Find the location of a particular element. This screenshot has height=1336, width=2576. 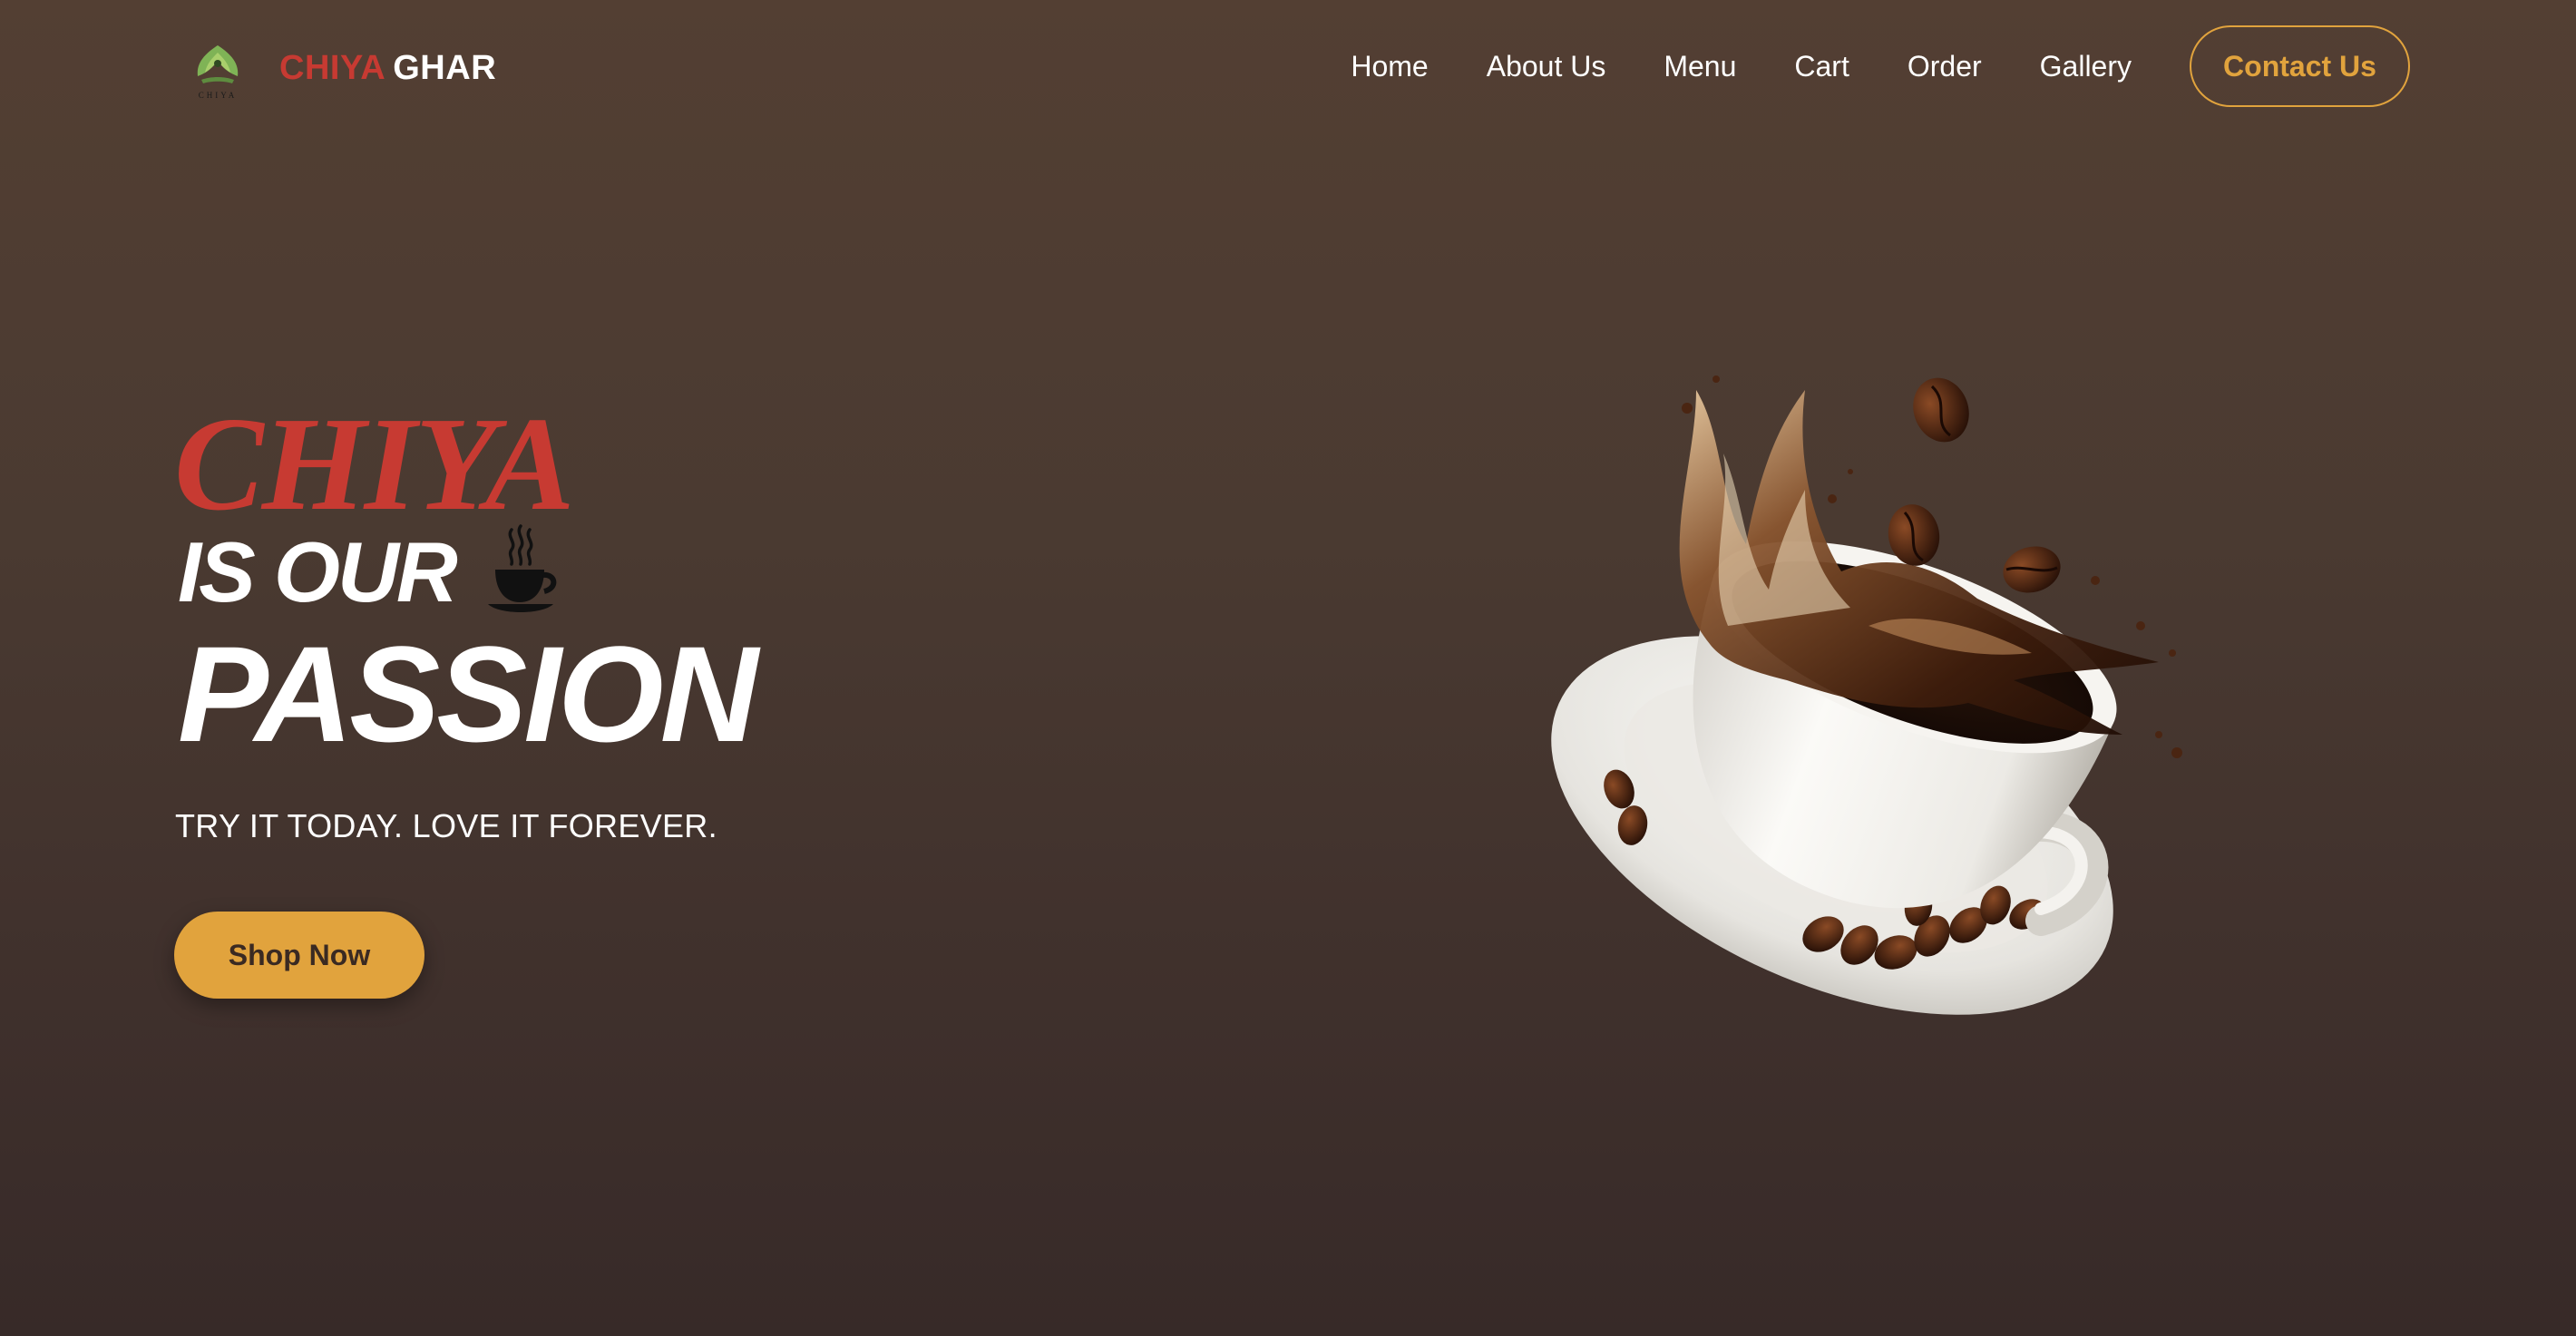

hero-title-chiya: CHIYA is located at coordinates (374, 464).